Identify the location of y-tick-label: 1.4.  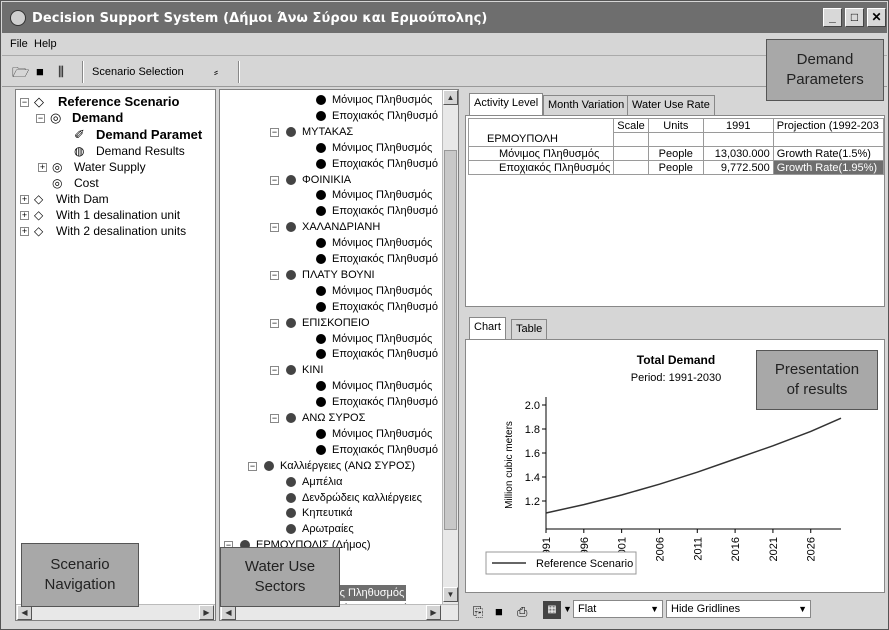
(532, 478).